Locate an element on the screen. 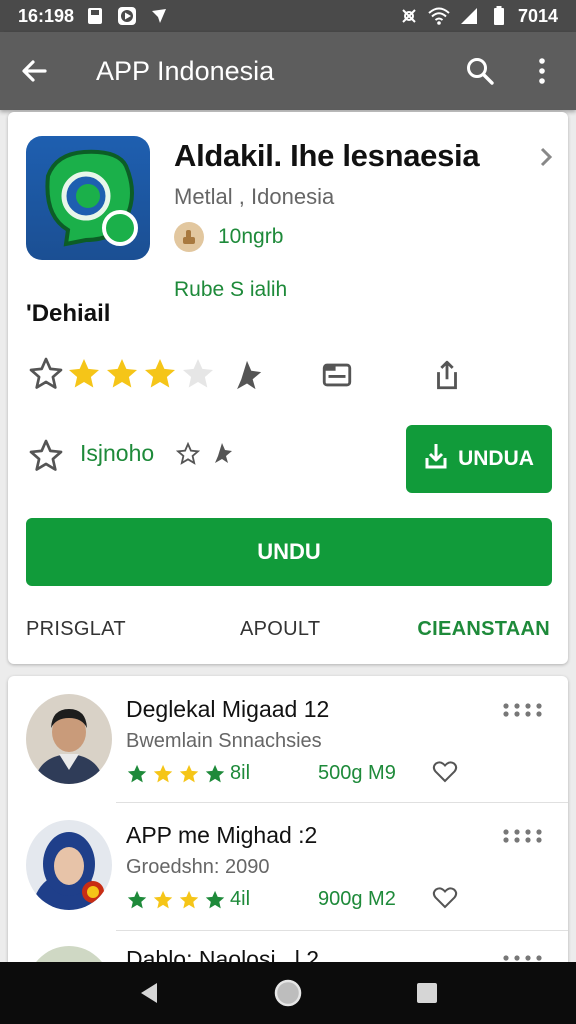  chevron-right-icon is located at coordinates (546, 159).